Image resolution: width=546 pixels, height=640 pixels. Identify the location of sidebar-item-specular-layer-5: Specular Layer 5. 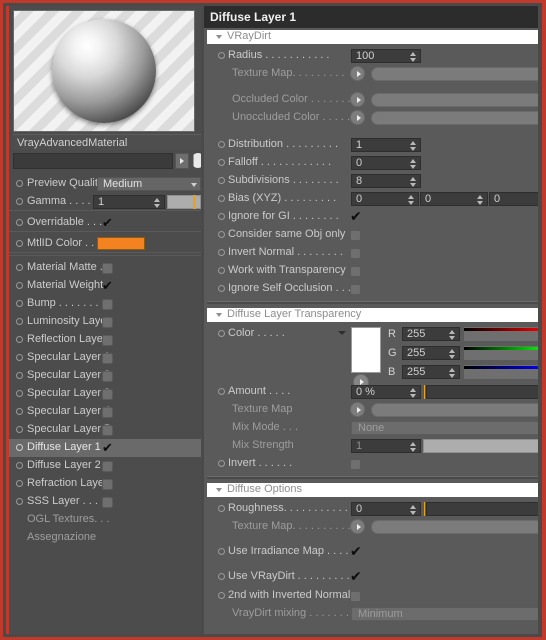
(105, 430).